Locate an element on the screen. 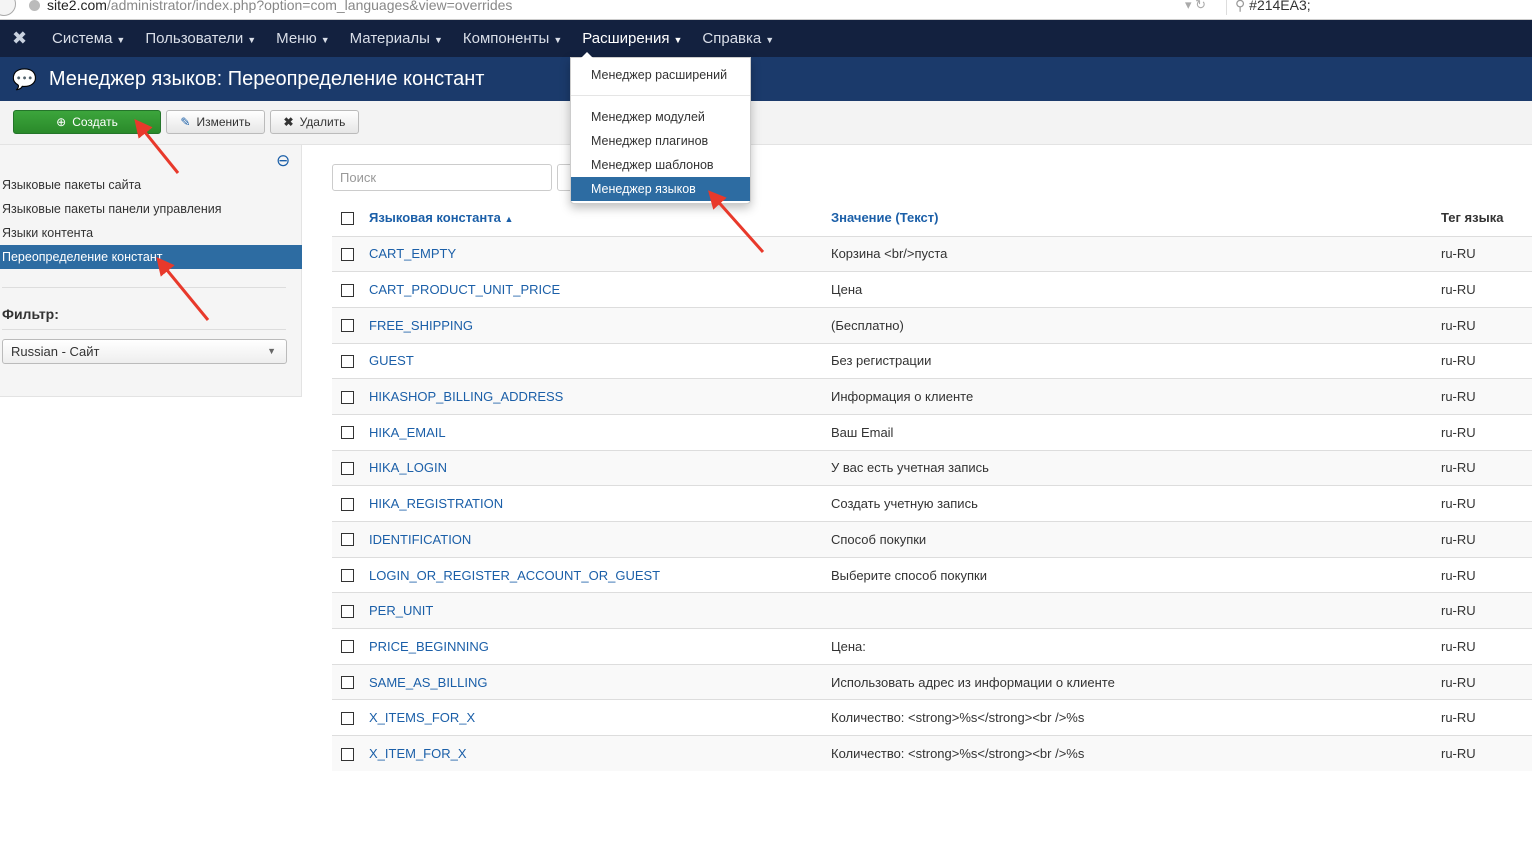 The image size is (1532, 842). sidebar-item-site-packages: Языковые пакеты сайта is located at coordinates (151, 185).